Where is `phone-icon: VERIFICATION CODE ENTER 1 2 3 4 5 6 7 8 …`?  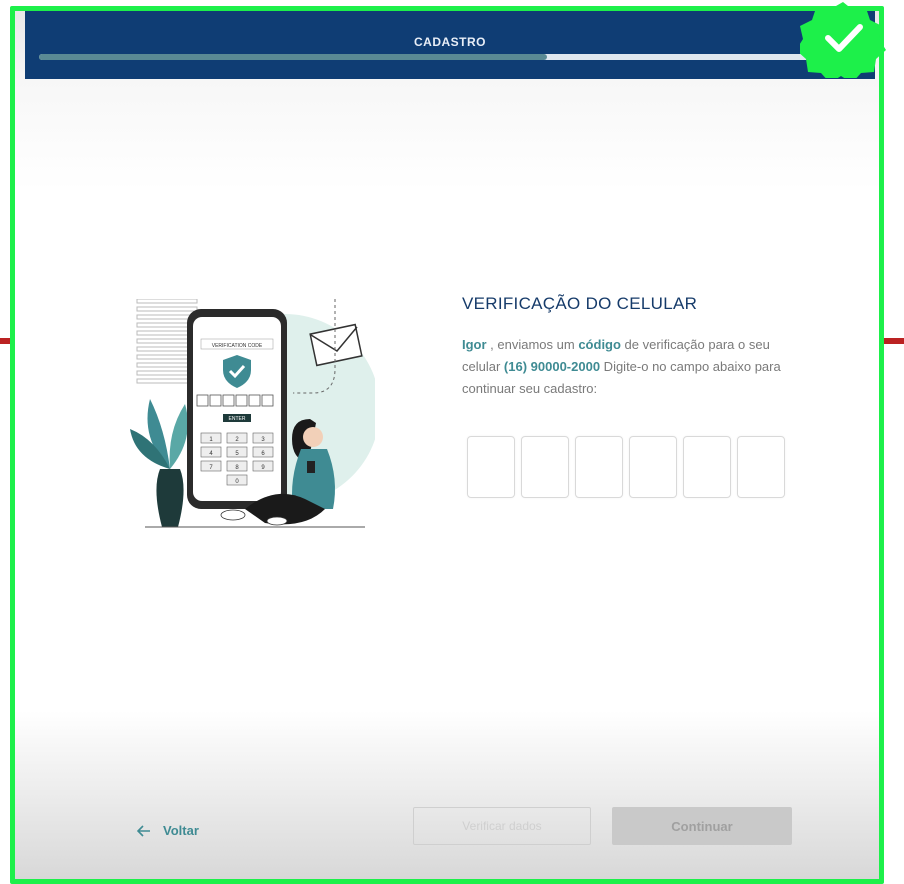 phone-icon: VERIFICATION CODE ENTER 1 2 3 4 5 6 7 8 … is located at coordinates (237, 409).